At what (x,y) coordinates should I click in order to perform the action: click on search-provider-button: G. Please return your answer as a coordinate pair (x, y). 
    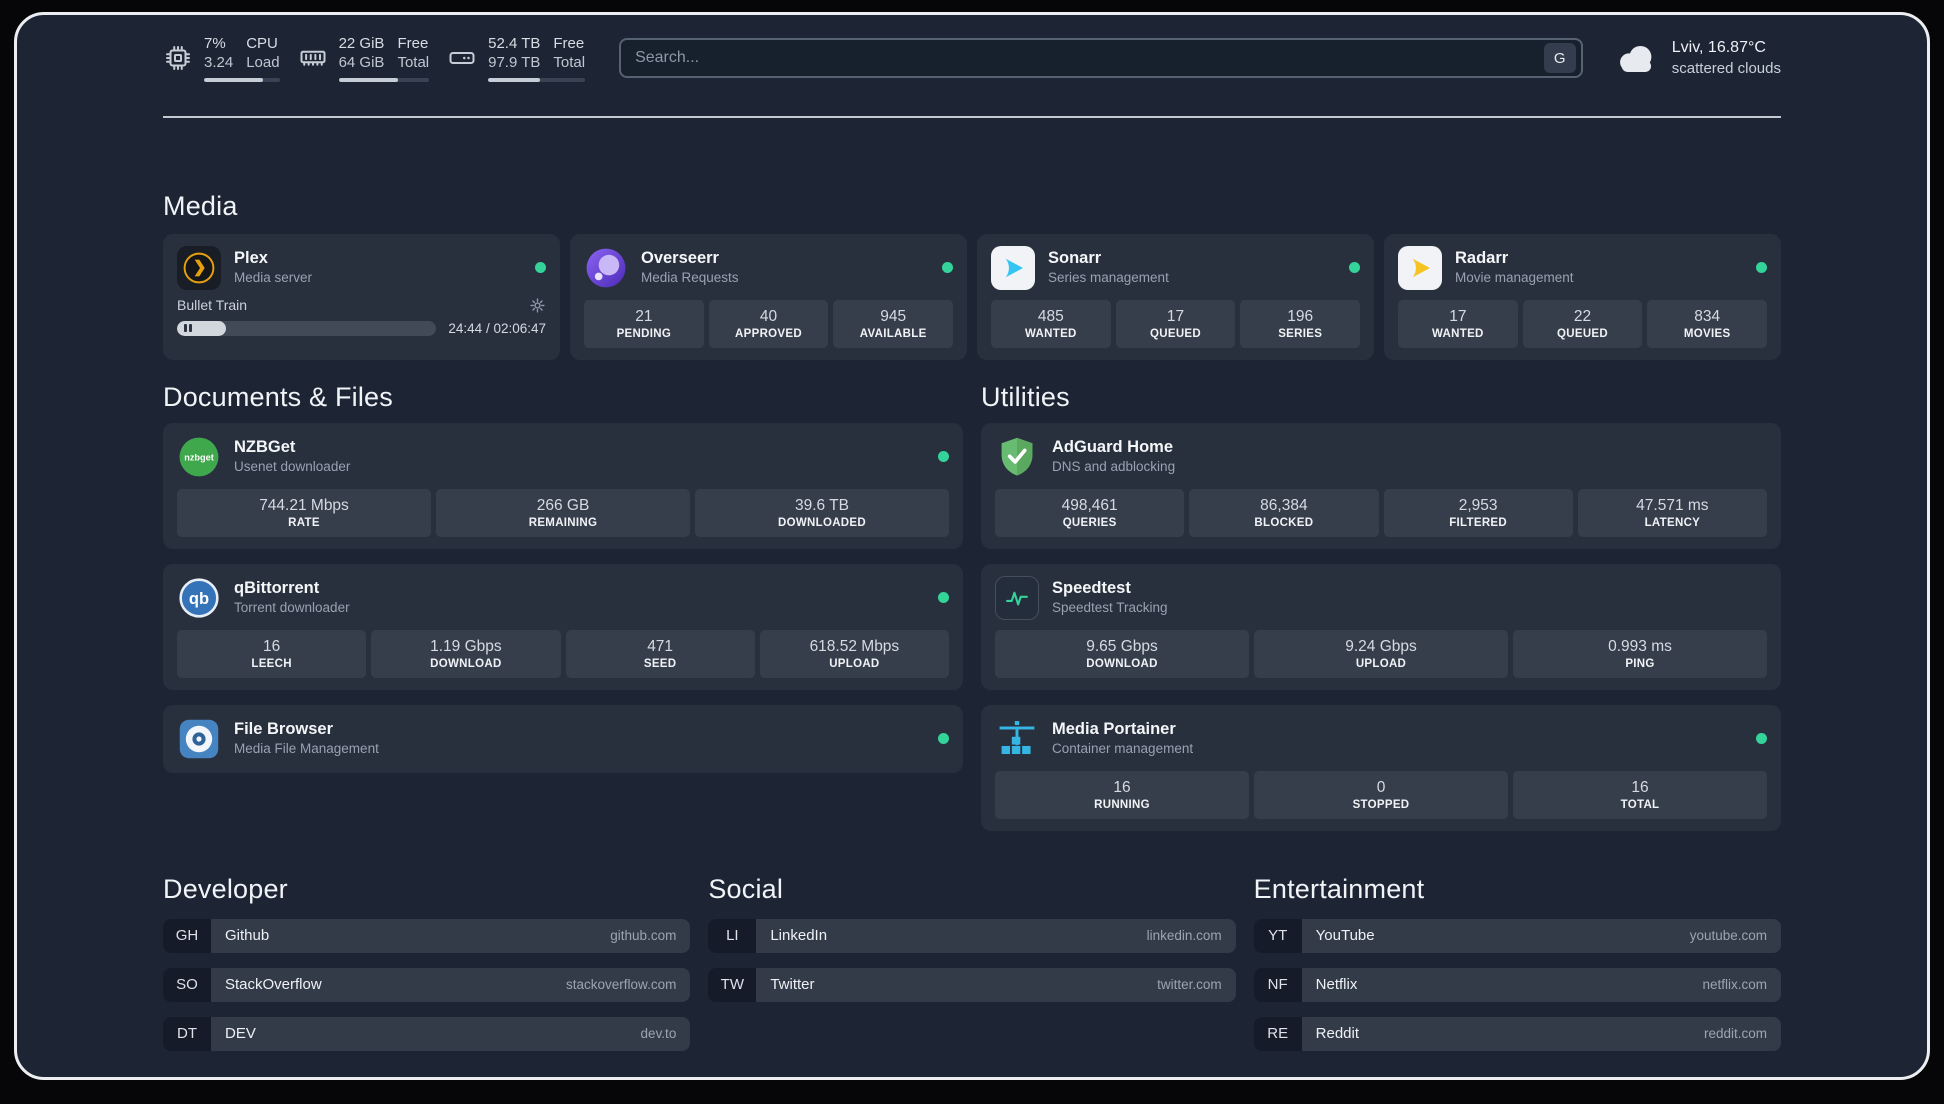
    Looking at the image, I should click on (1559, 58).